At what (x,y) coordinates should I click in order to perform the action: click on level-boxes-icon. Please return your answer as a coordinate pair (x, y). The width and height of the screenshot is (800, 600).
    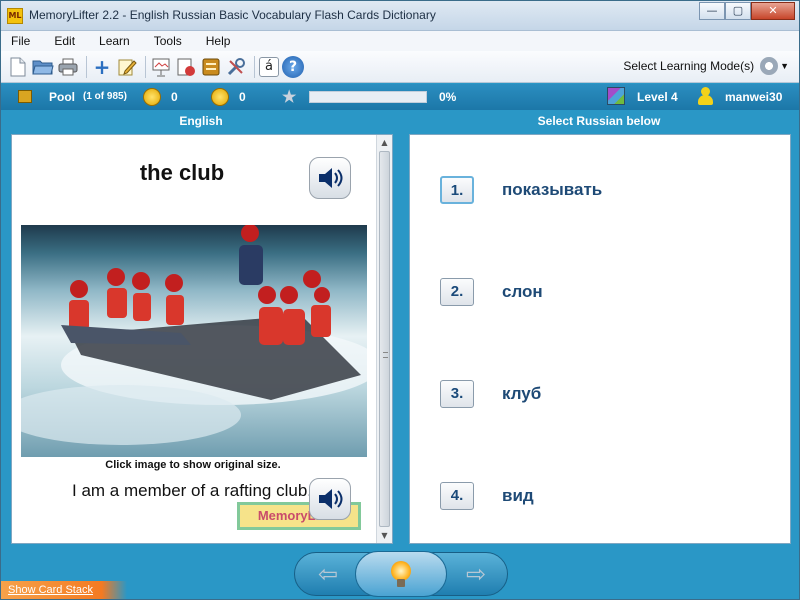
    Looking at the image, I should click on (616, 96).